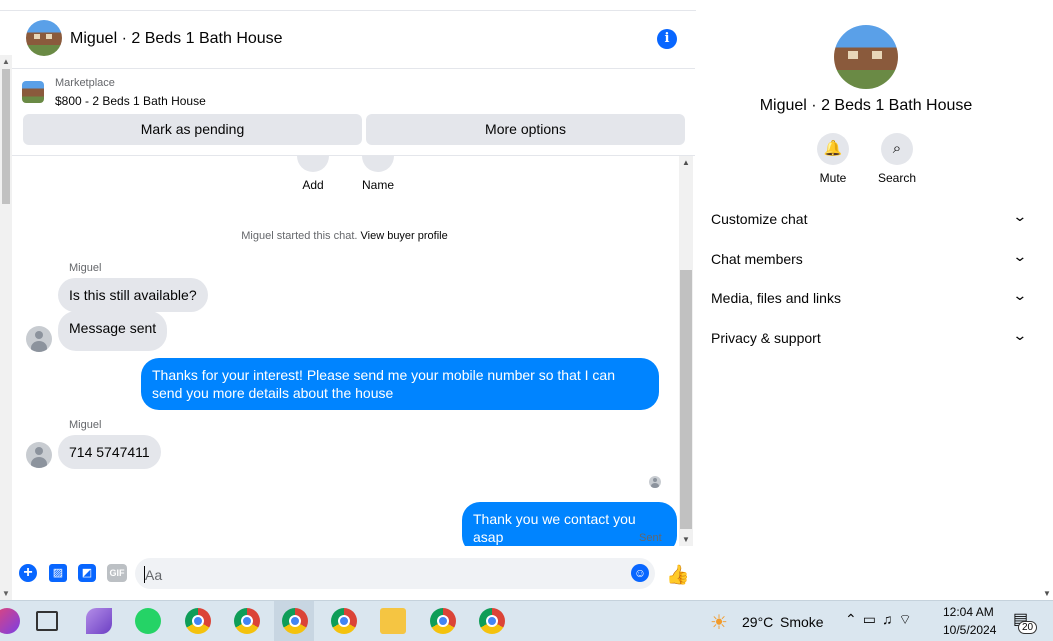 This screenshot has height=641, width=1053. I want to click on section-customize-chat: Customize chat ⌄, so click(869, 221).